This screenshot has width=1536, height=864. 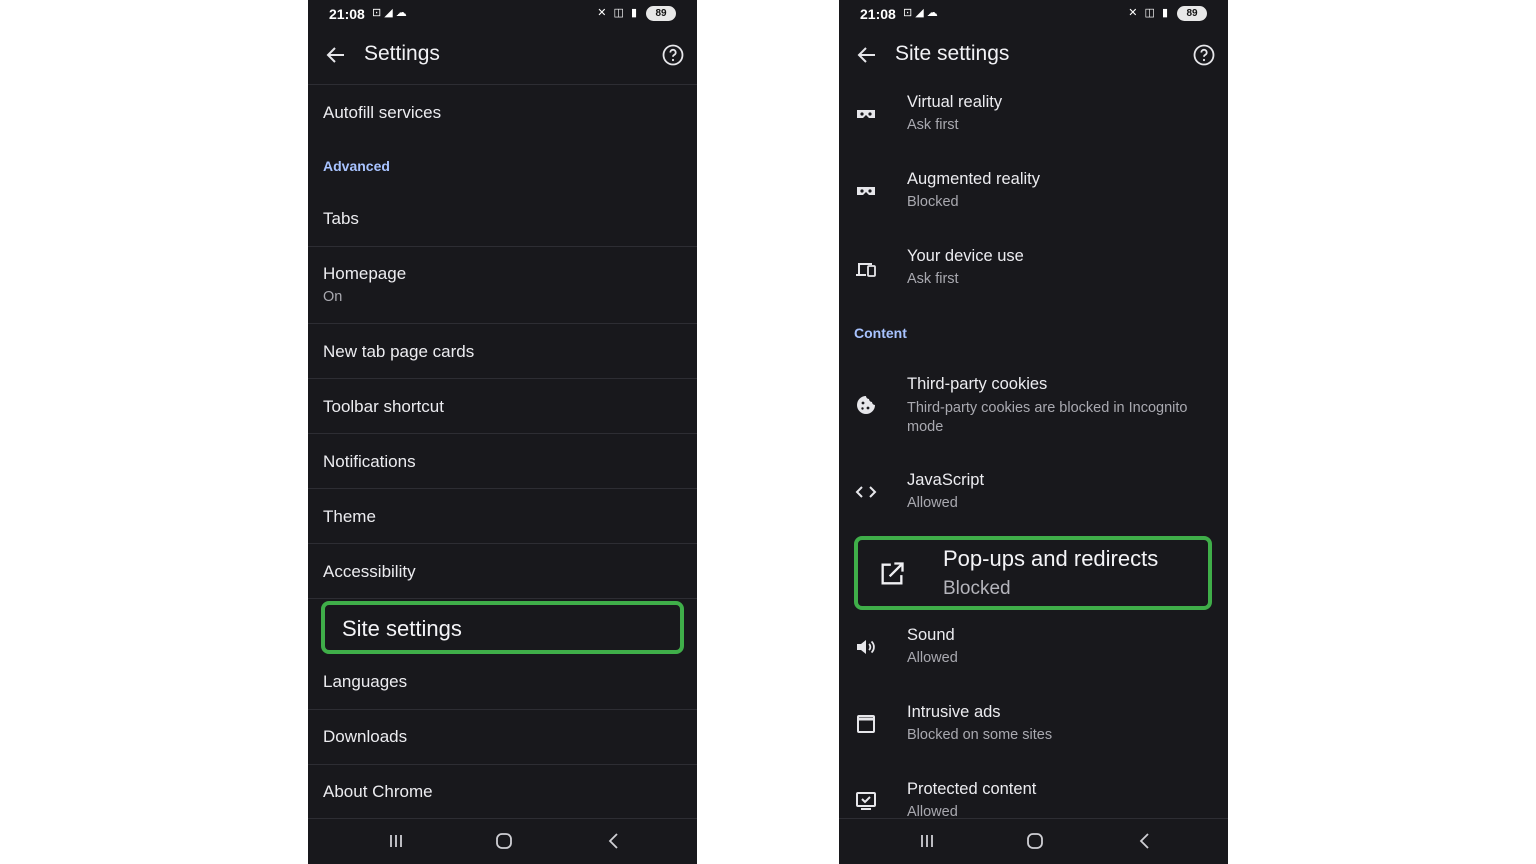 What do you see at coordinates (1033, 56) in the screenshot?
I see `app-bar: Site settings` at bounding box center [1033, 56].